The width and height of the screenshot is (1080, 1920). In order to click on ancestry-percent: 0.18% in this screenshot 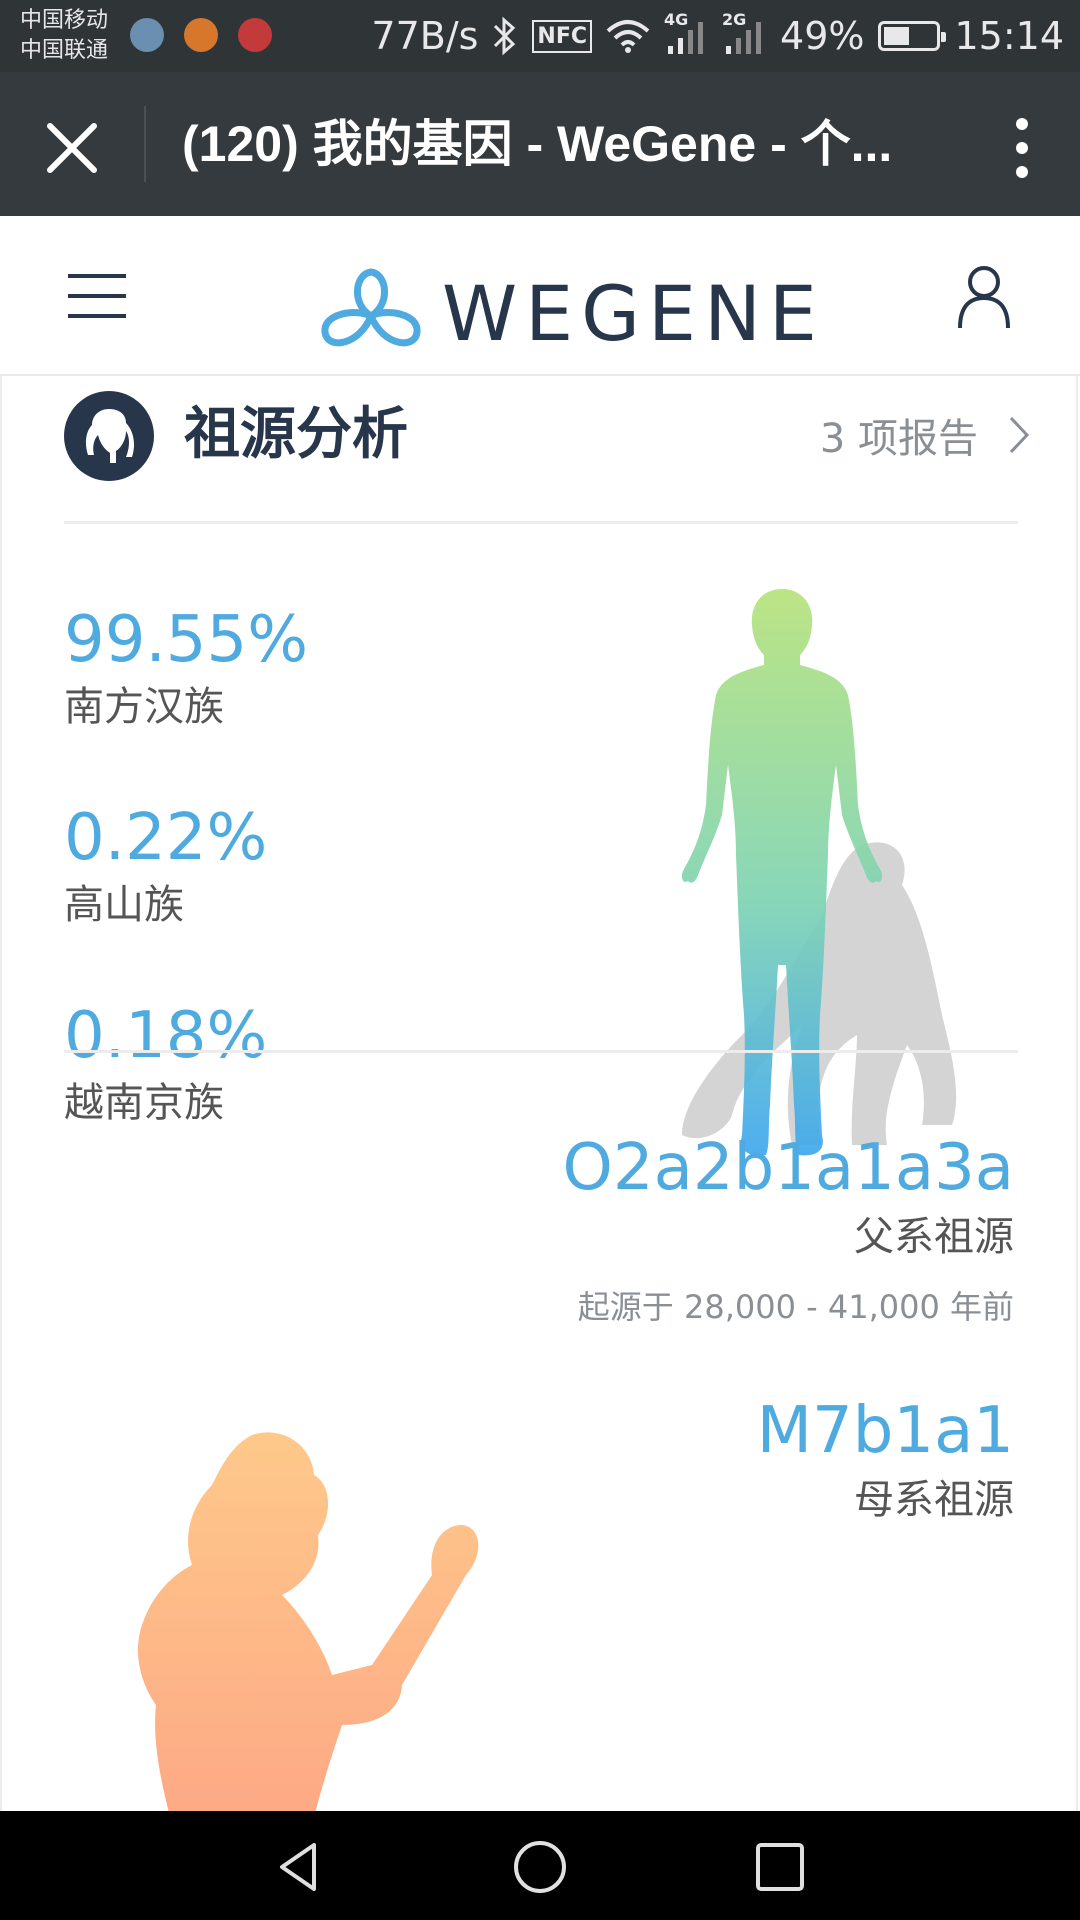, I will do `click(166, 1036)`.